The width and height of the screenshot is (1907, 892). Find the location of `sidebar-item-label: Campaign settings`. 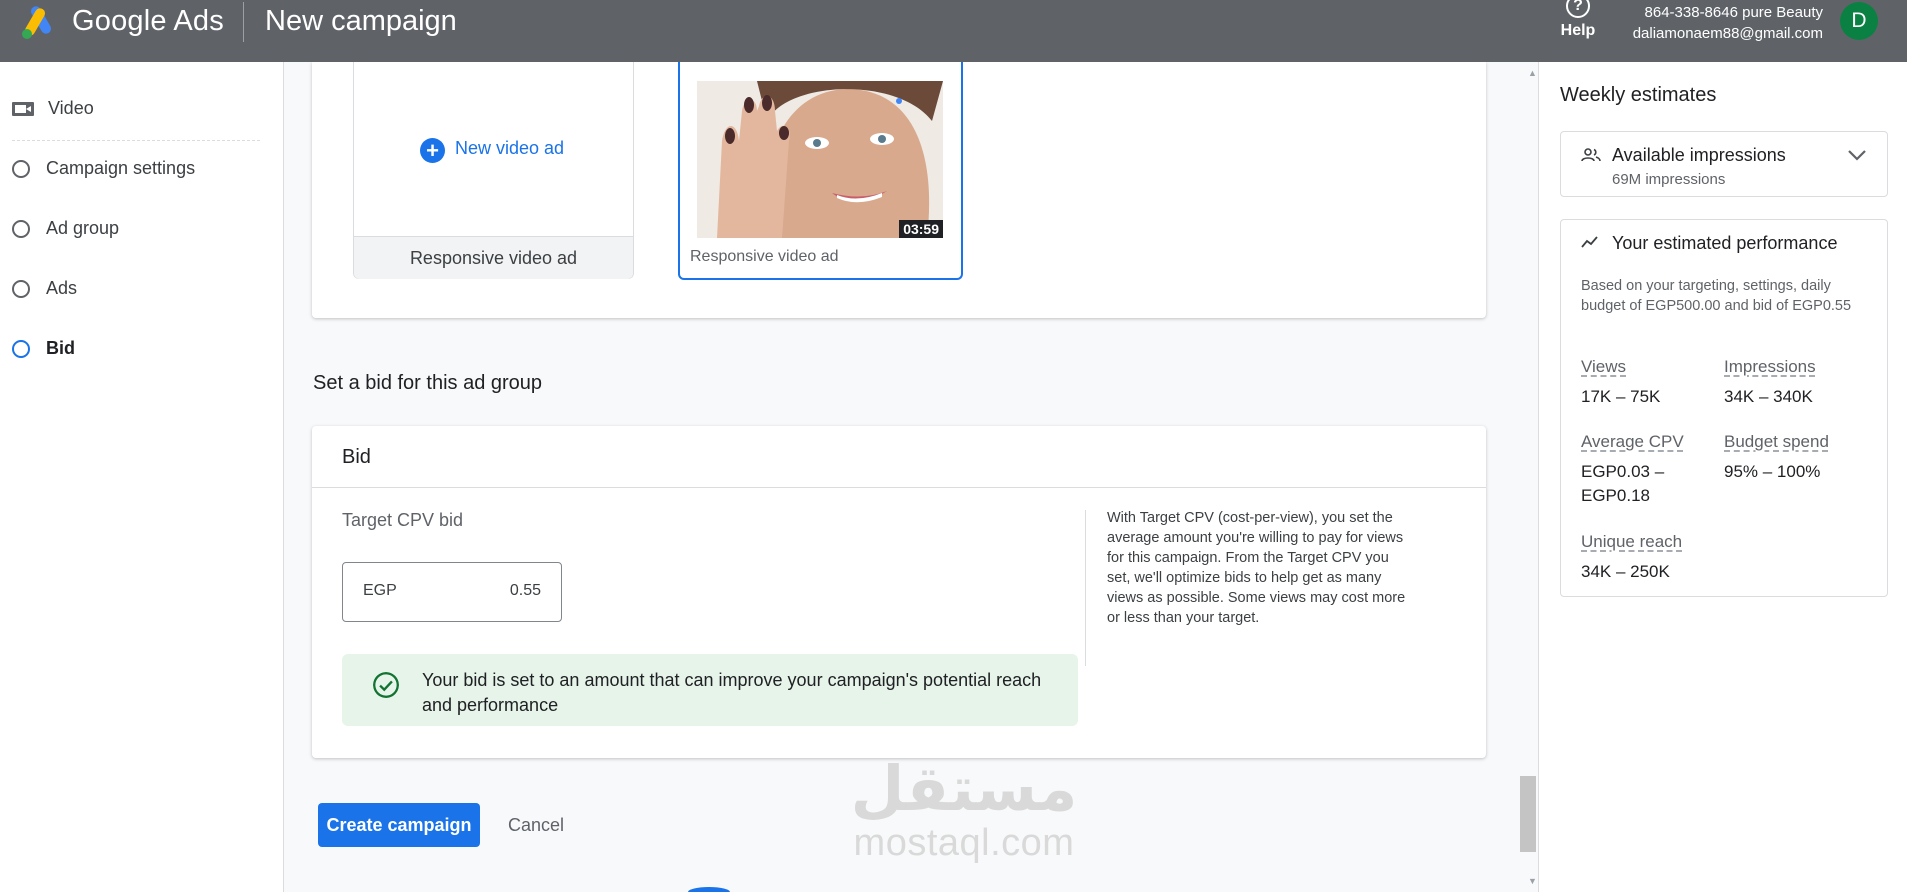

sidebar-item-label: Campaign settings is located at coordinates (121, 168).